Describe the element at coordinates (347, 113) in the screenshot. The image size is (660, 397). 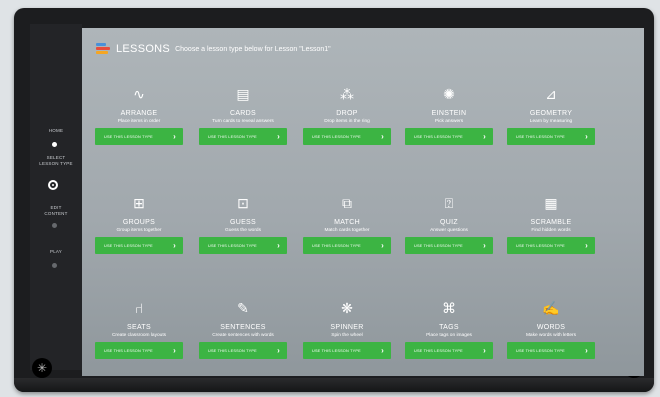
I see `lesson-name: DROP` at that location.